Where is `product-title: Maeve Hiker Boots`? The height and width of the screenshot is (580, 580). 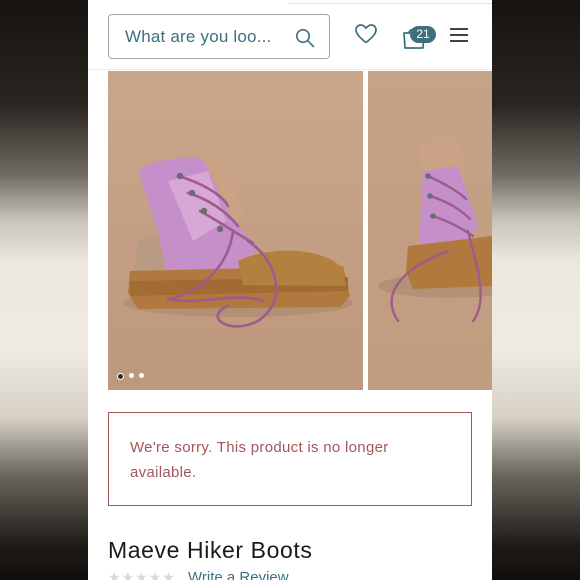 product-title: Maeve Hiker Boots is located at coordinates (210, 550).